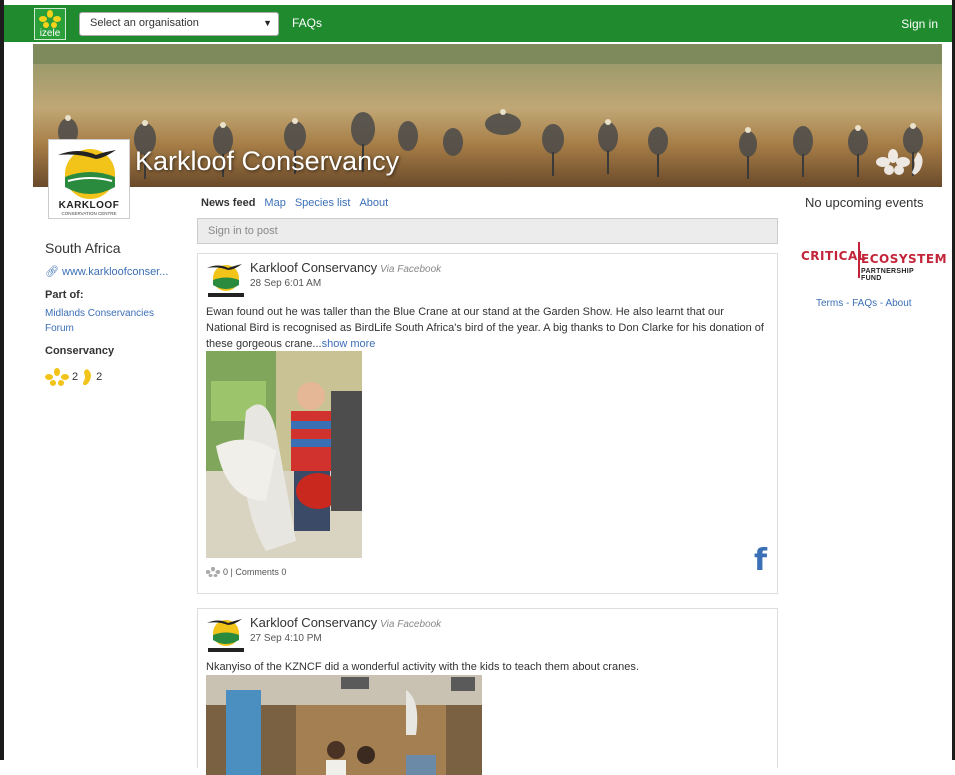 Image resolution: width=955 pixels, height=775 pixels. What do you see at coordinates (87, 174) in the screenshot?
I see `karkloof-logo-icon` at bounding box center [87, 174].